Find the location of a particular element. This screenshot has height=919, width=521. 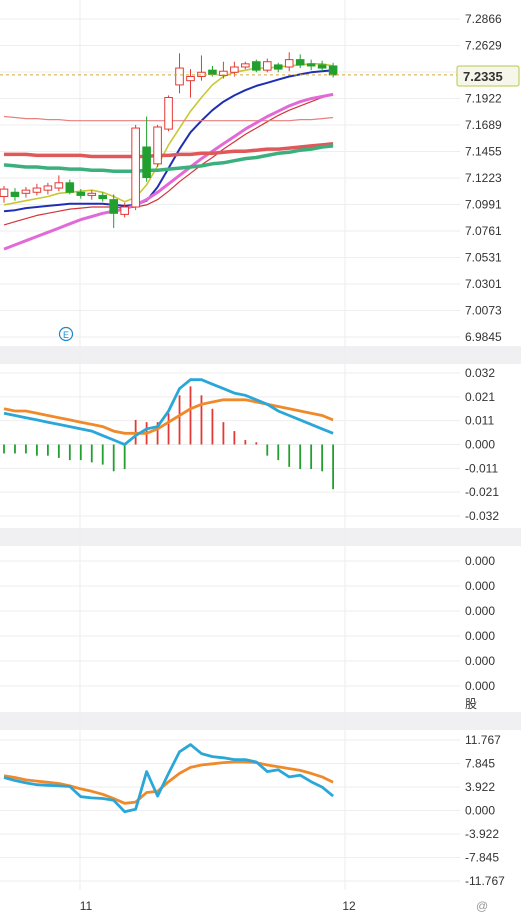

x-axis: 11 12 is located at coordinates (218, 906).